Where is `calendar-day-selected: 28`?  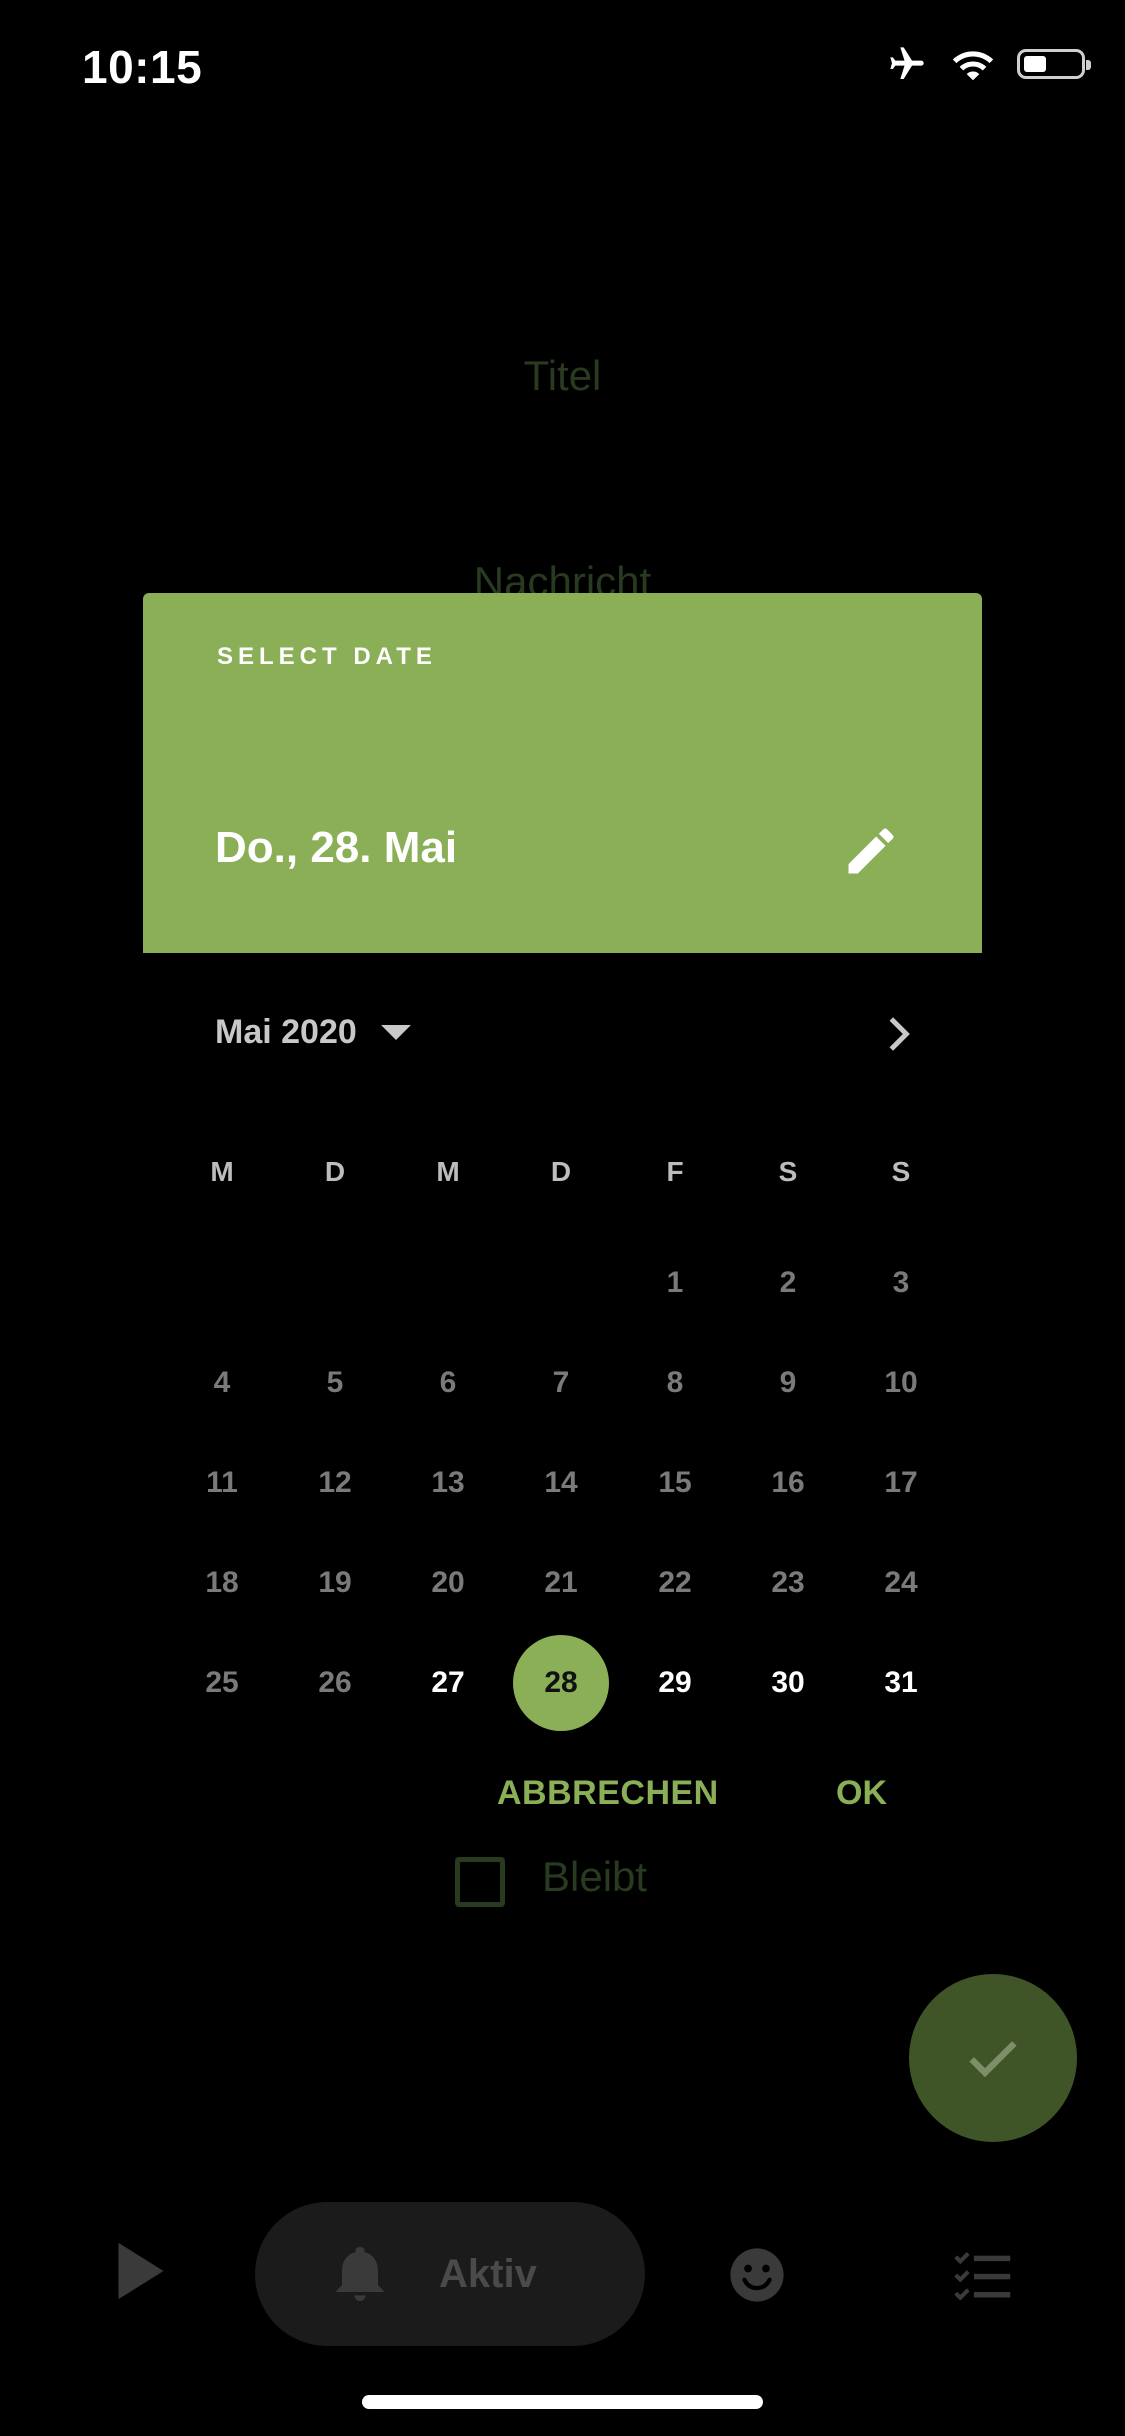
calendar-day-selected: 28 is located at coordinates (561, 1683).